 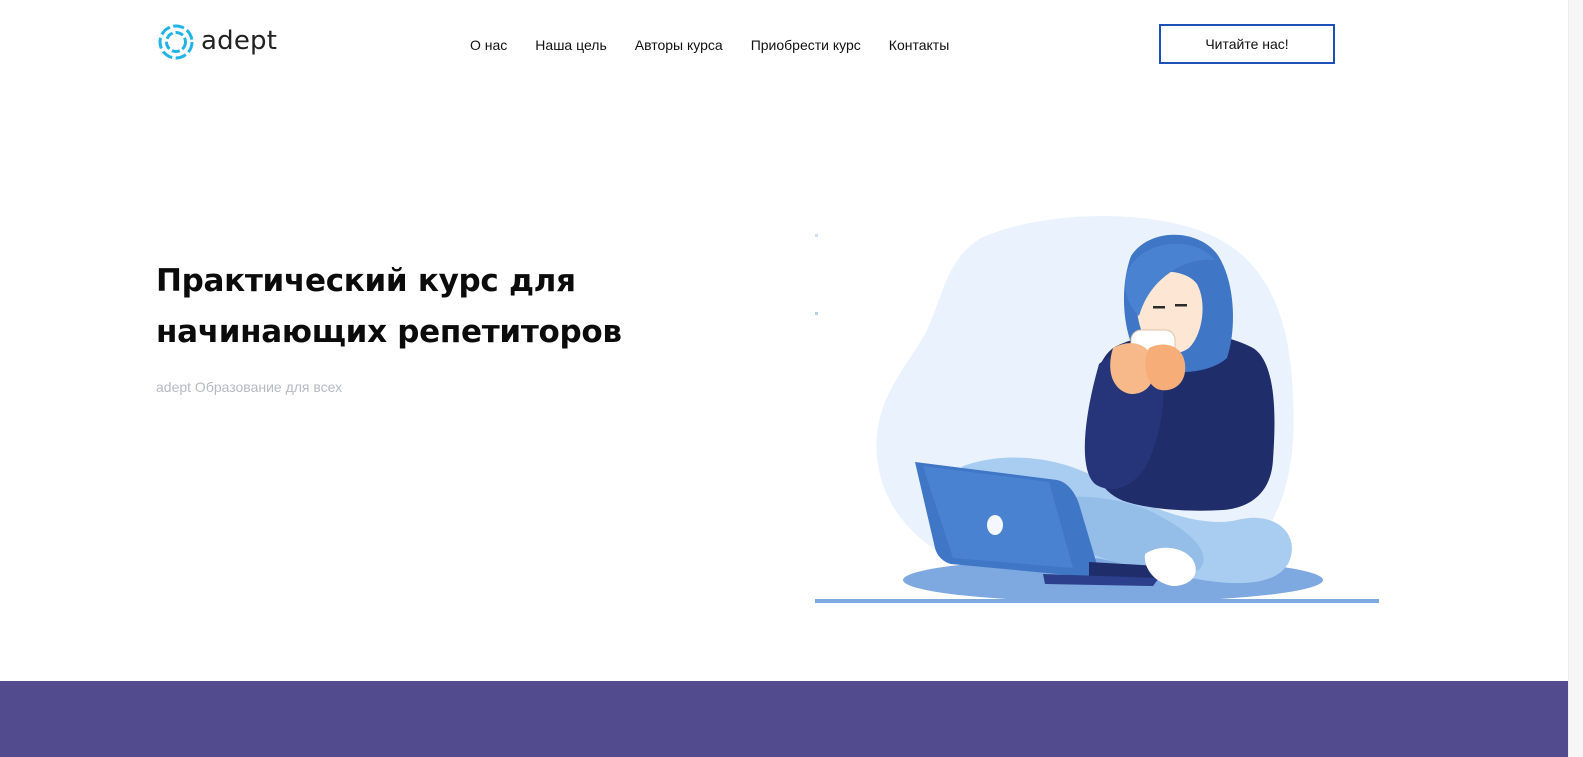 What do you see at coordinates (239, 41) in the screenshot?
I see `logo-text: adept` at bounding box center [239, 41].